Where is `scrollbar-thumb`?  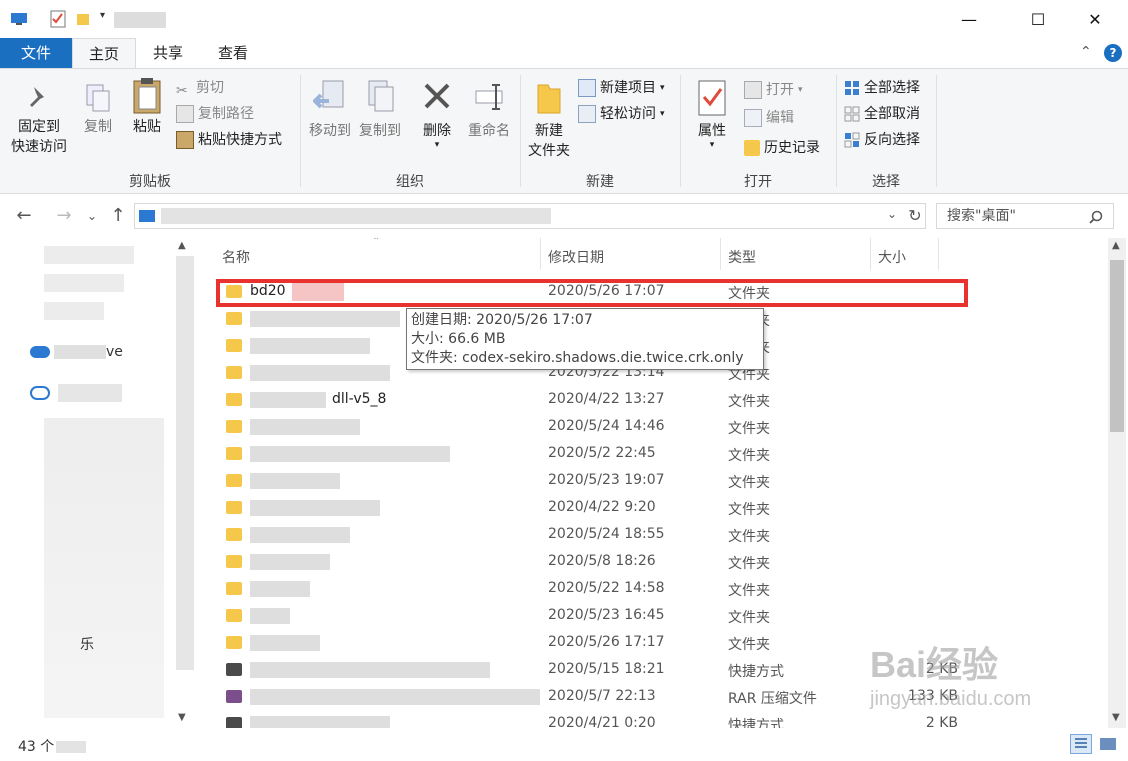 scrollbar-thumb is located at coordinates (1117, 346).